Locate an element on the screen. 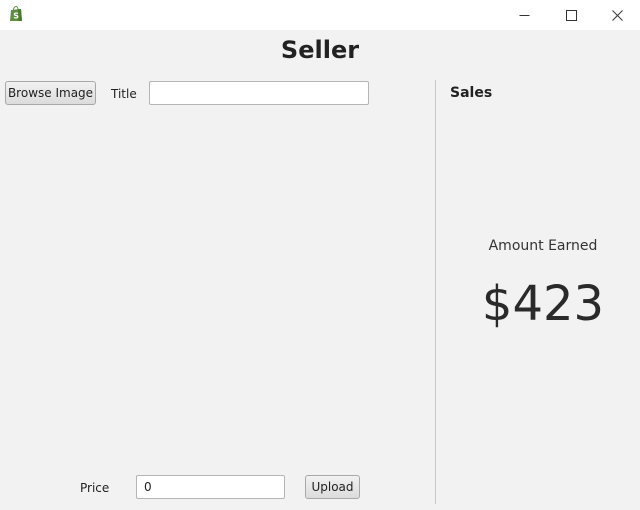 Image resolution: width=640 pixels, height=510 pixels. maximize-icon is located at coordinates (571, 15).